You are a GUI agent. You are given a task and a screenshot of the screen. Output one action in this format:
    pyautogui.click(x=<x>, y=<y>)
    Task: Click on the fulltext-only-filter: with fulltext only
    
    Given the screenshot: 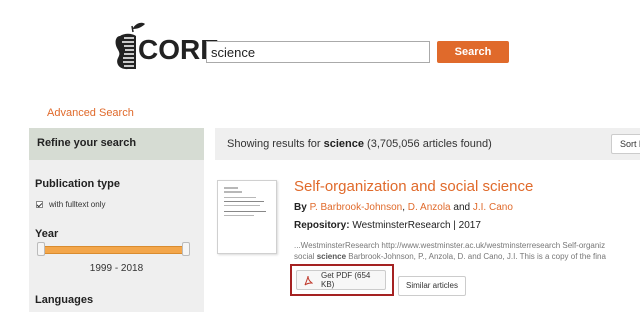 What is the action you would take?
    pyautogui.click(x=70, y=204)
    